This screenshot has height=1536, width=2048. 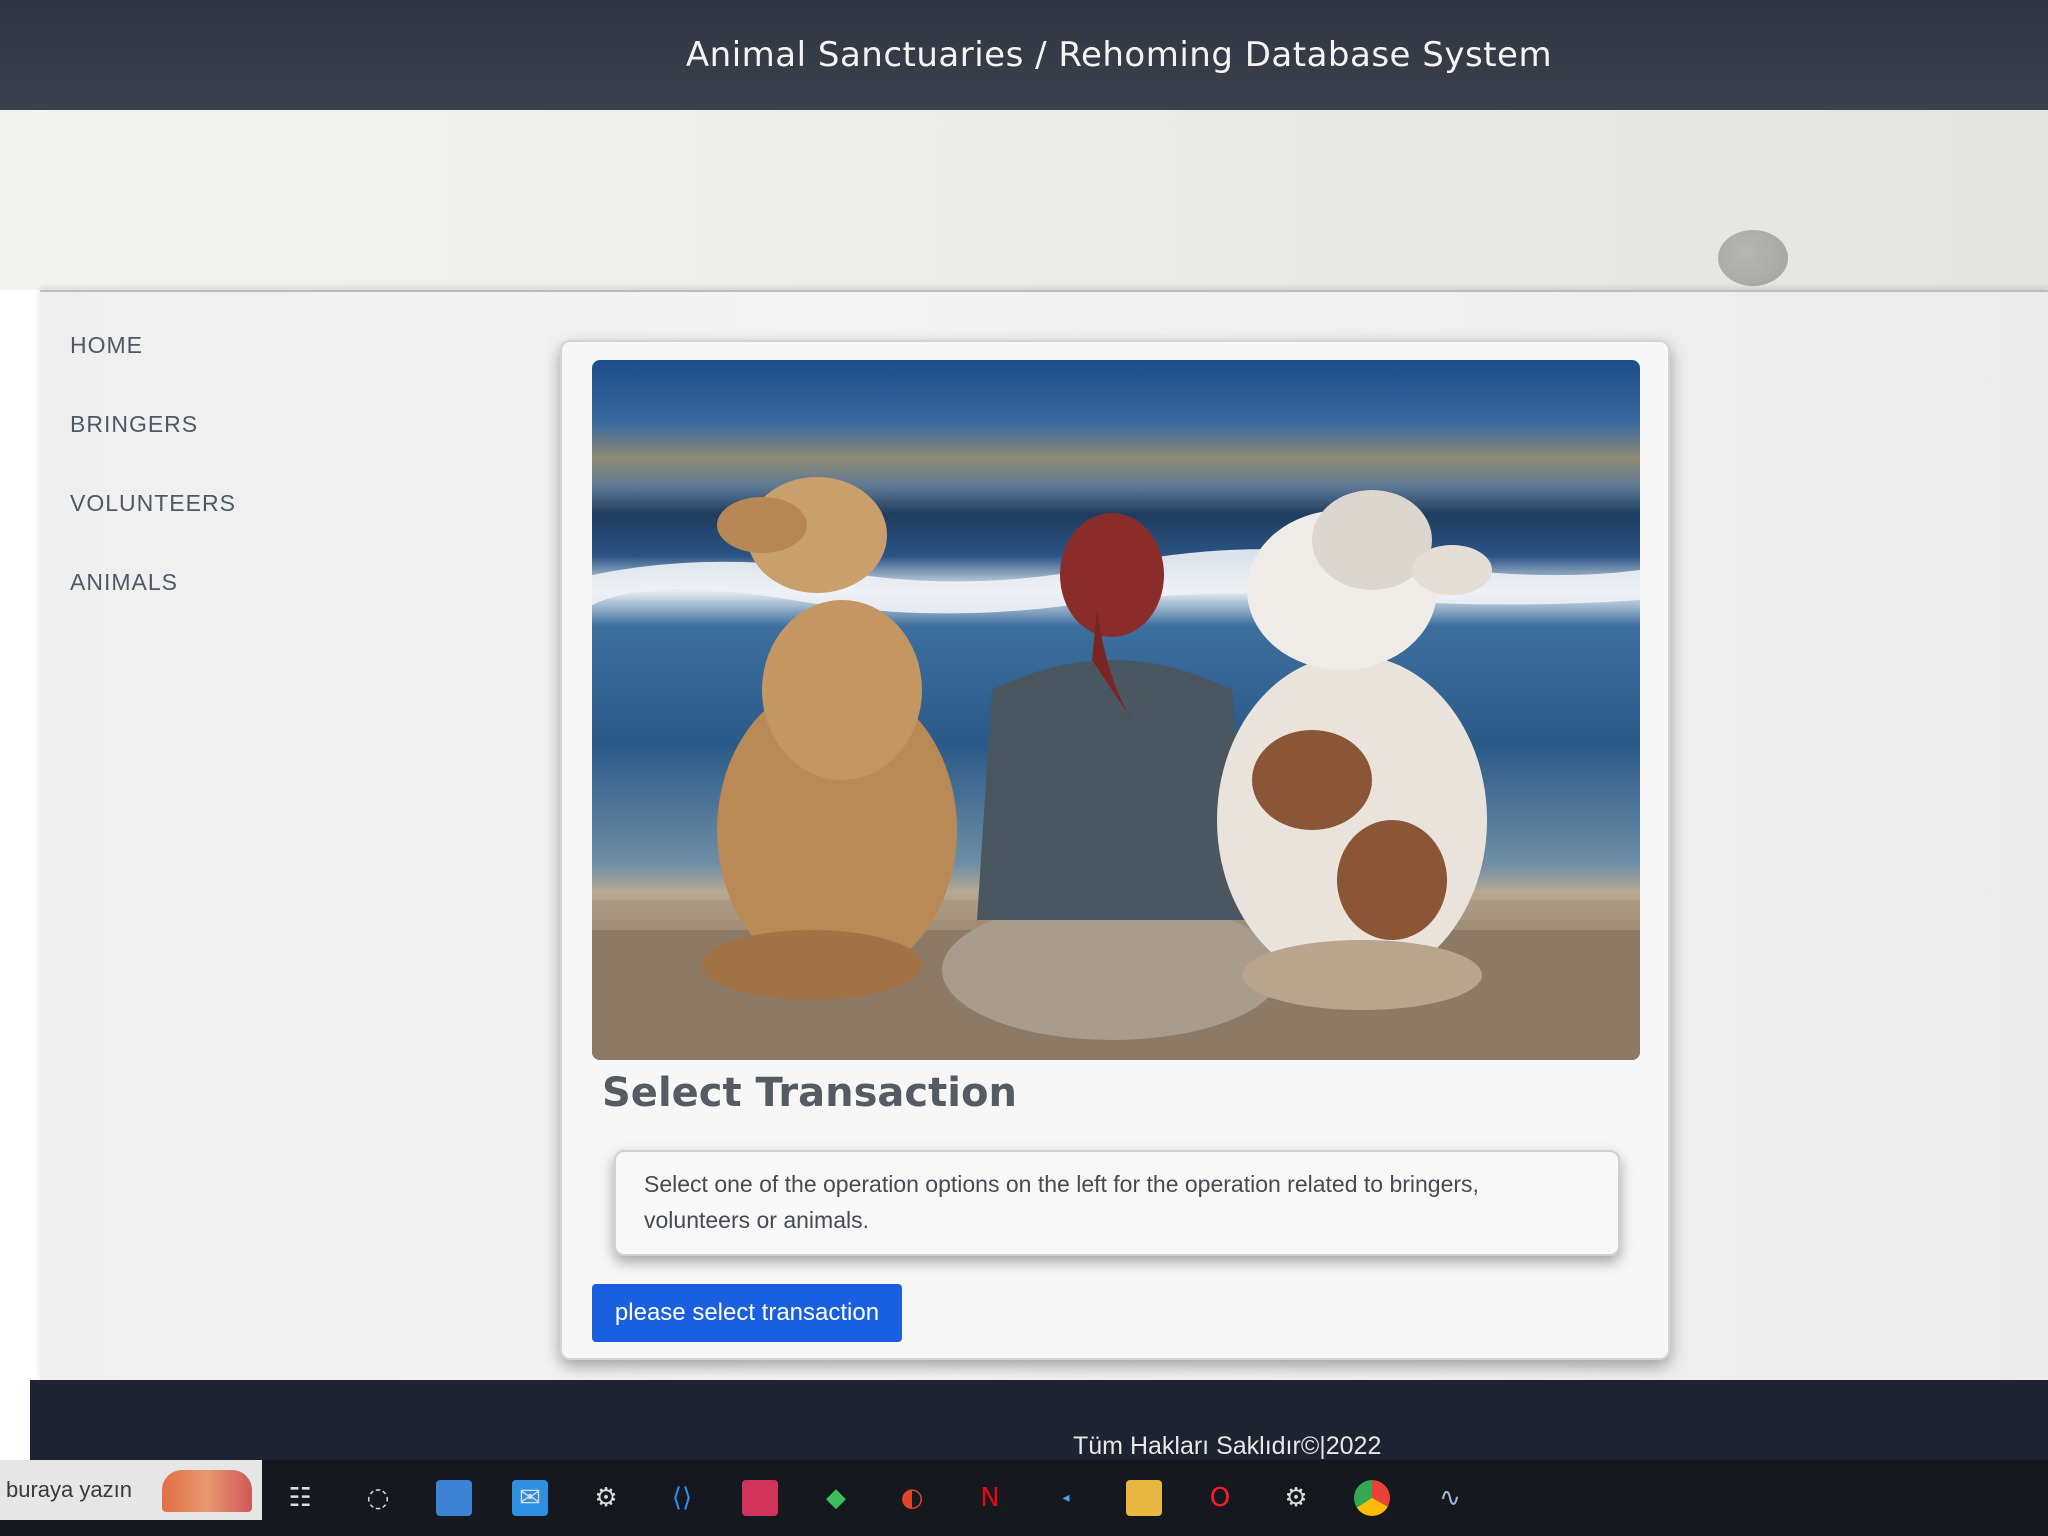 What do you see at coordinates (69, 1489) in the screenshot?
I see `taskbar-search-placeholder: buraya yazın` at bounding box center [69, 1489].